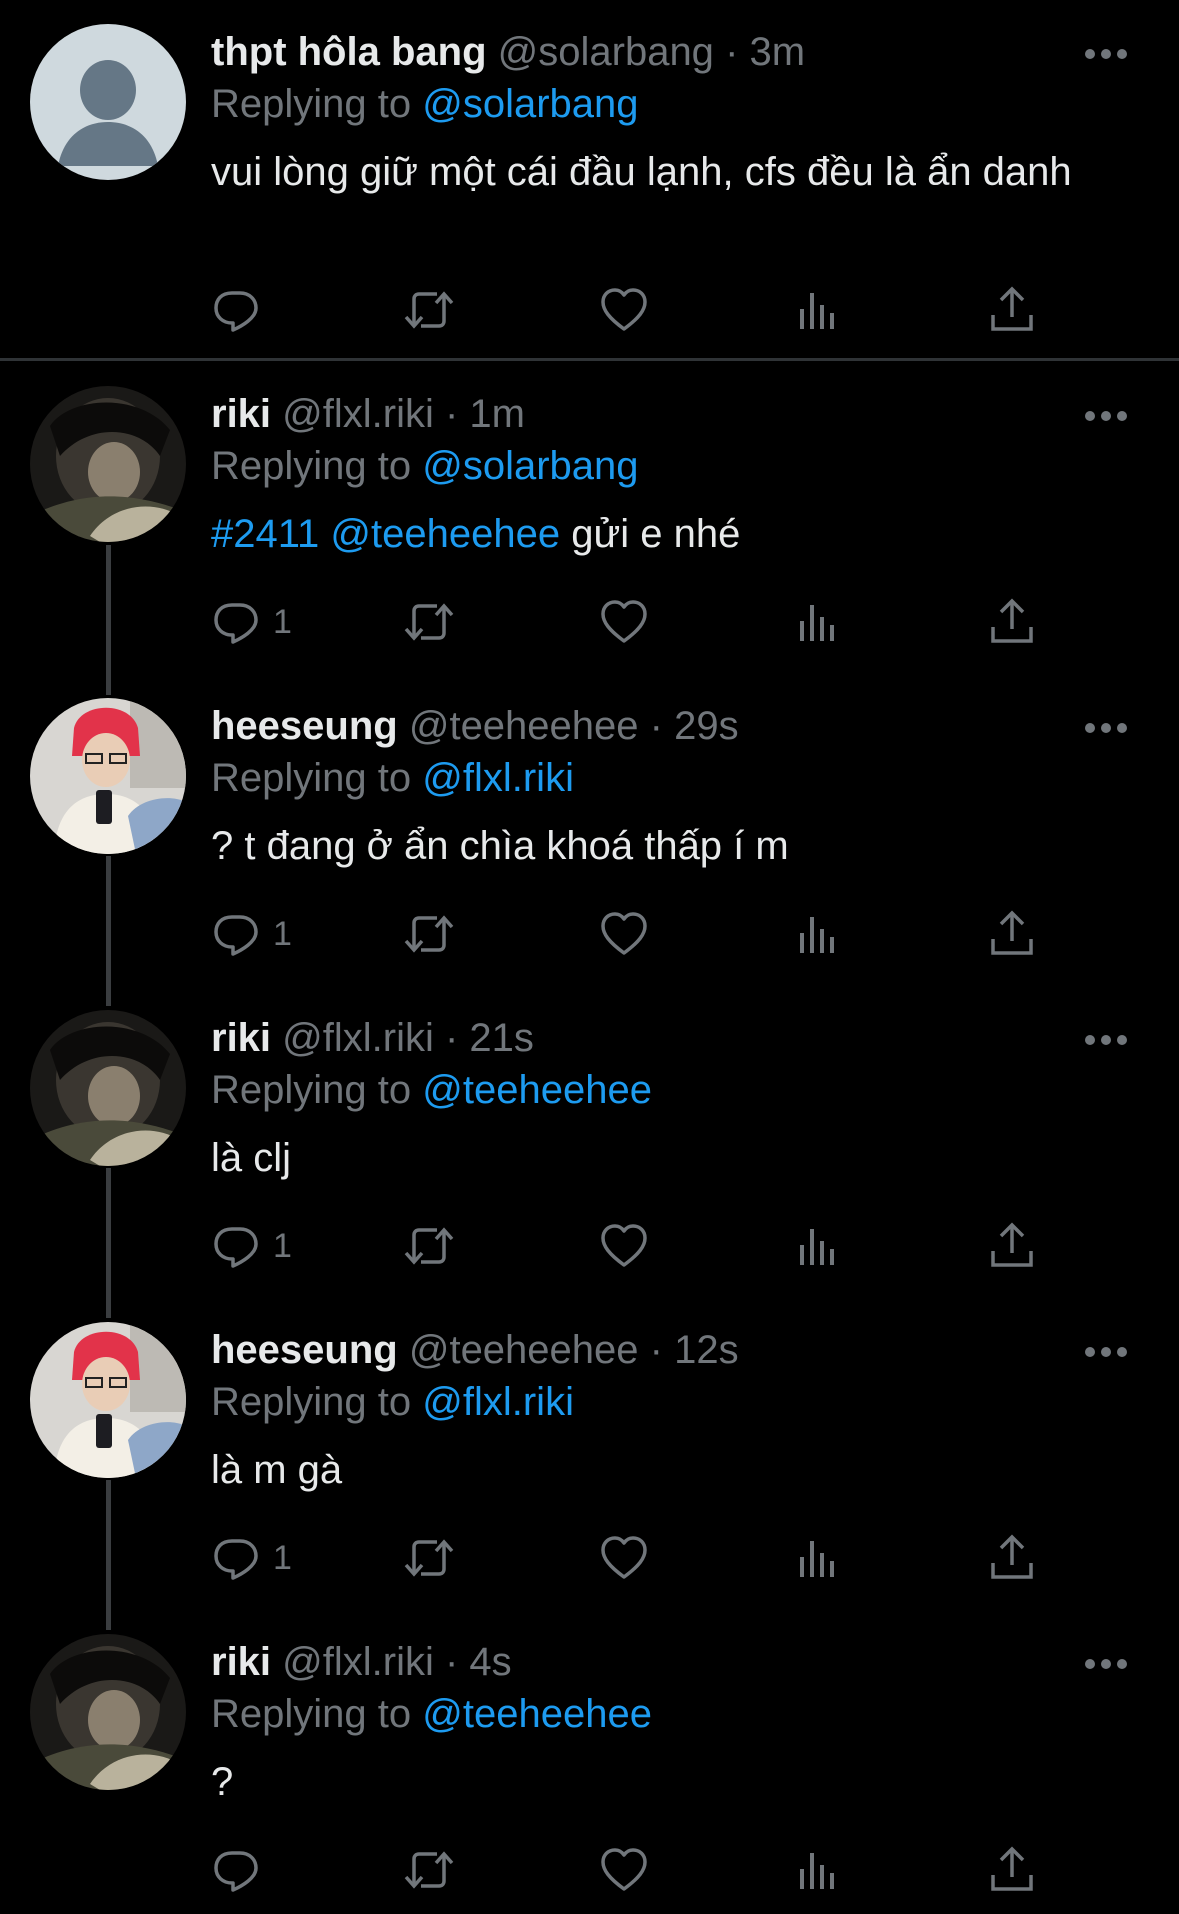  What do you see at coordinates (485, 414) in the screenshot?
I see `timestamp: · 1m` at bounding box center [485, 414].